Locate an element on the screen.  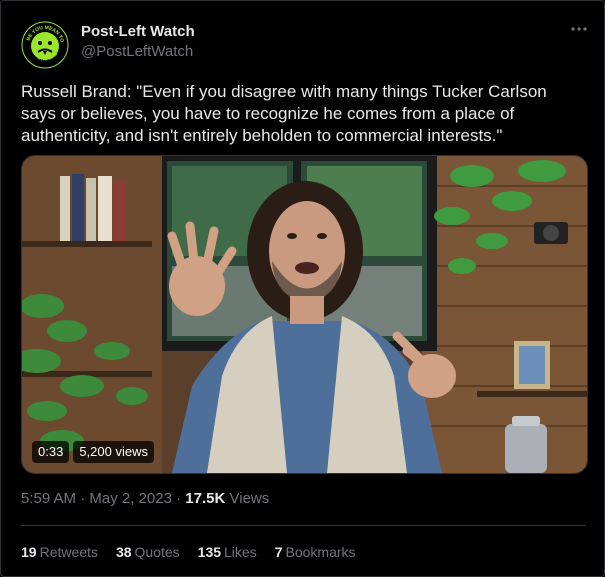
views-count: 17.5K is located at coordinates (205, 498).